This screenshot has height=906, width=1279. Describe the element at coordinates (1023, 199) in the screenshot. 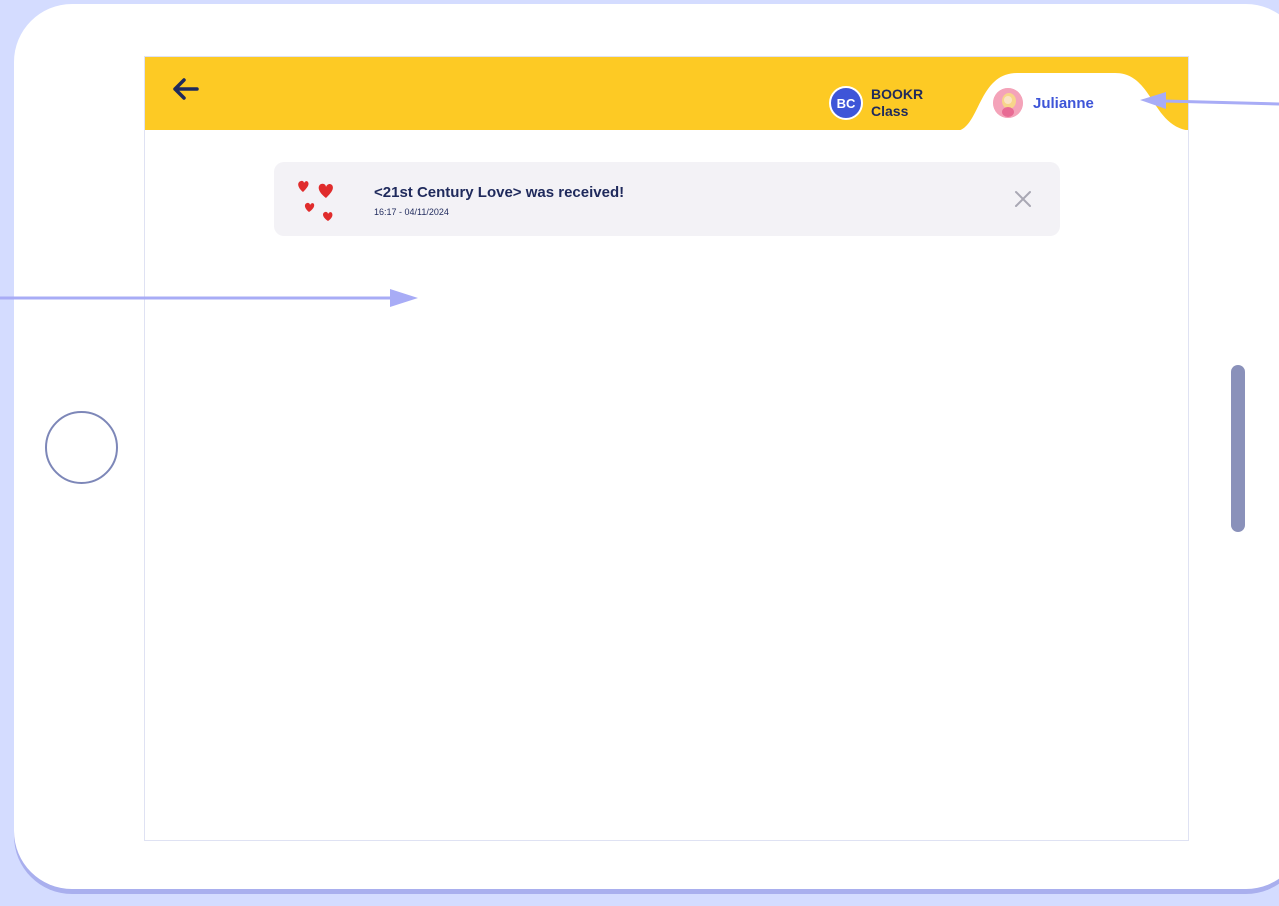

I see `close-icon` at that location.